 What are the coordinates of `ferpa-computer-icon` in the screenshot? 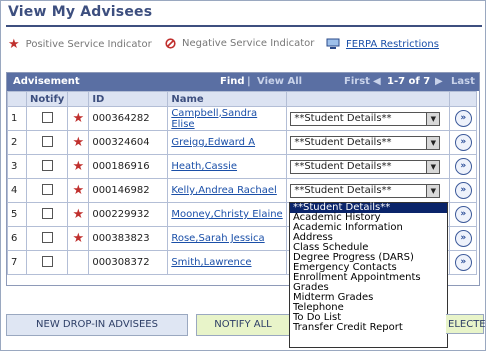 It's located at (333, 43).